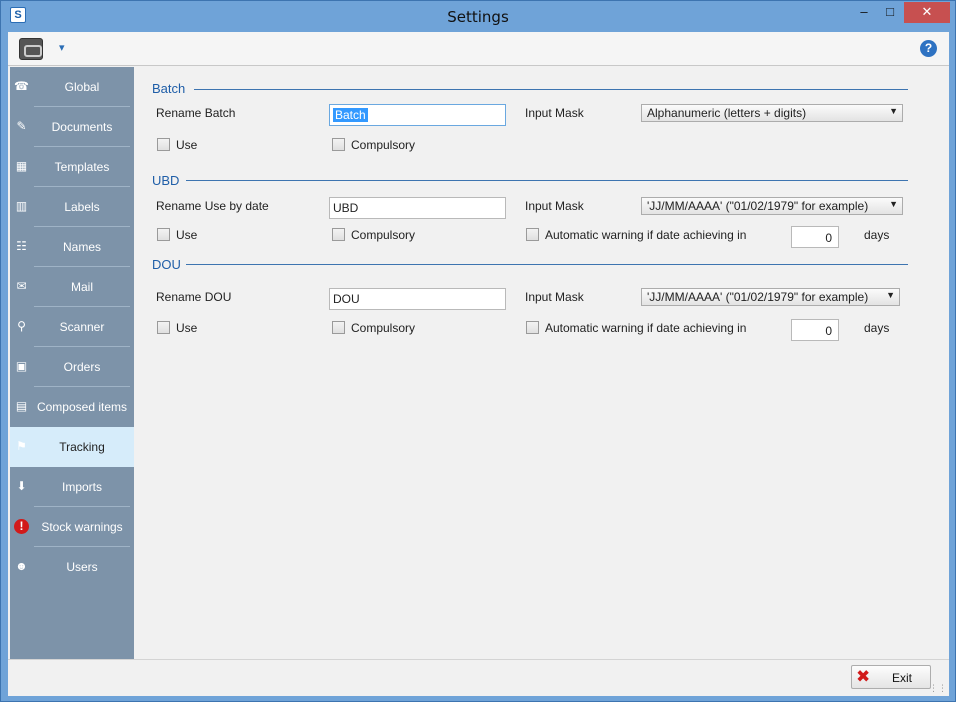  What do you see at coordinates (21, 286) in the screenshot?
I see `mail-icon: ✉` at bounding box center [21, 286].